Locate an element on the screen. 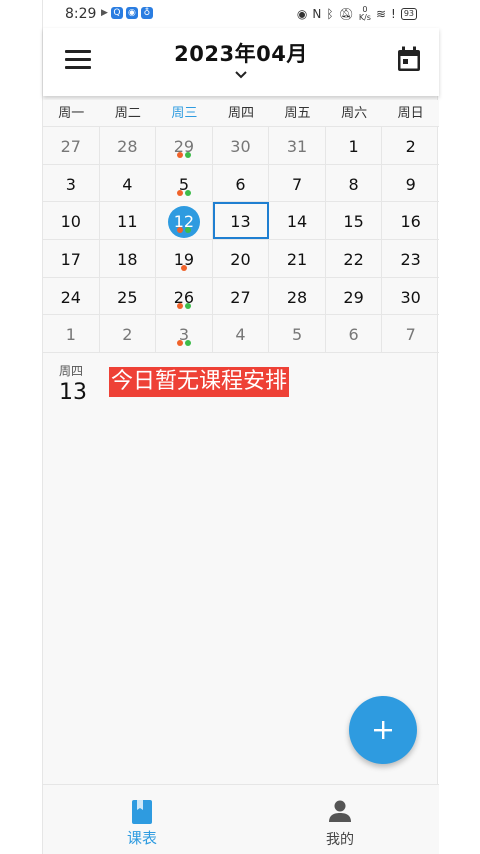  calendar-day: 11 is located at coordinates (128, 221).